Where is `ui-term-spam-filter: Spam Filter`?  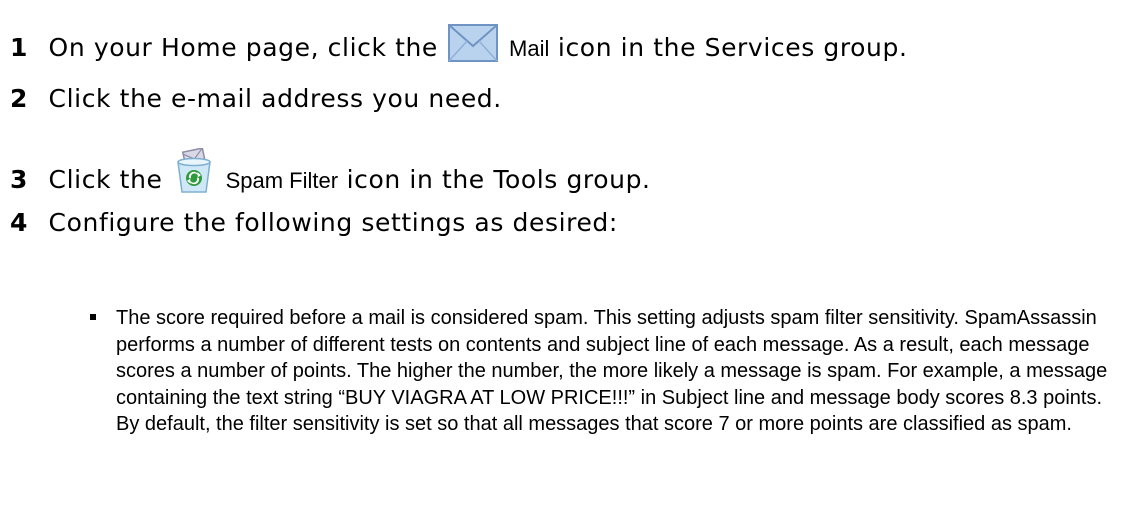
ui-term-spam-filter: Spam Filter is located at coordinates (282, 180).